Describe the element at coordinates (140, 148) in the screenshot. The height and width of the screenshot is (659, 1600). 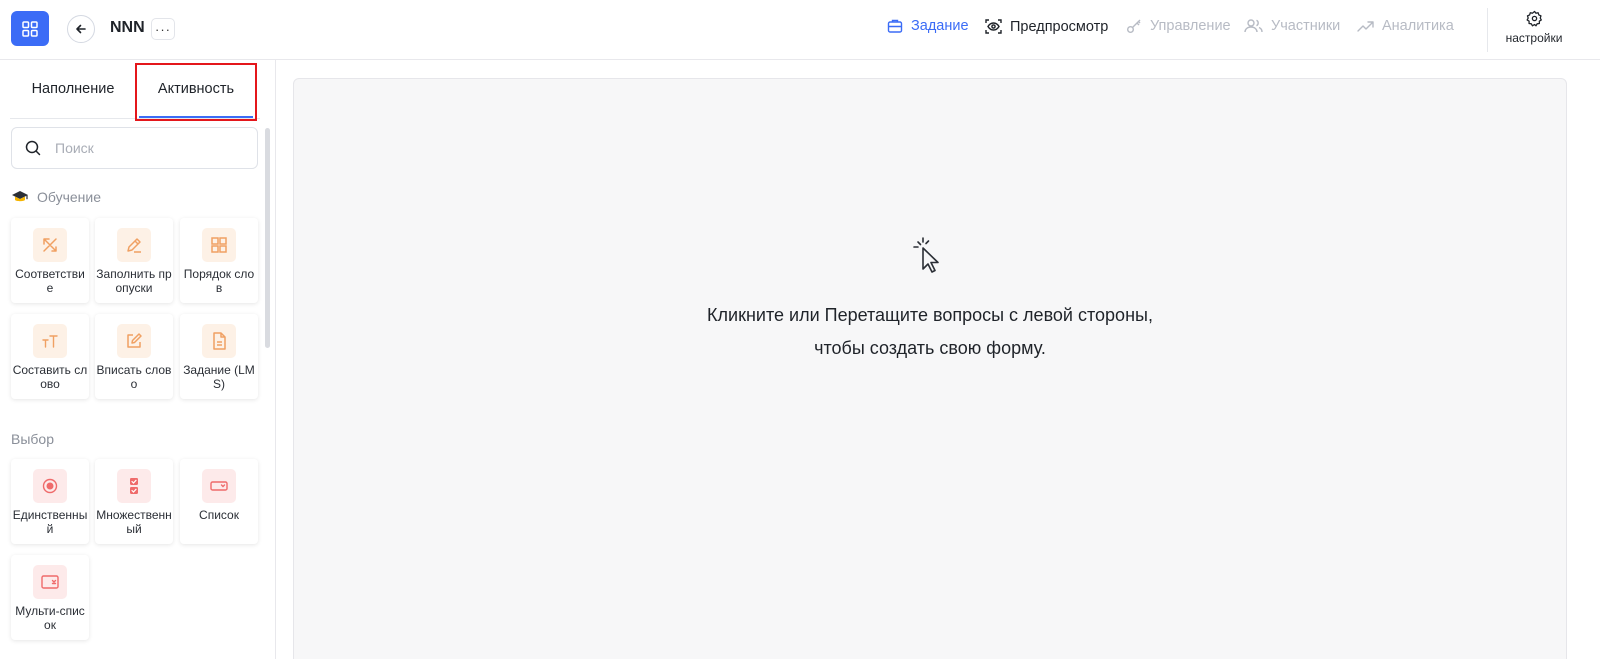
I see `search-input` at that location.